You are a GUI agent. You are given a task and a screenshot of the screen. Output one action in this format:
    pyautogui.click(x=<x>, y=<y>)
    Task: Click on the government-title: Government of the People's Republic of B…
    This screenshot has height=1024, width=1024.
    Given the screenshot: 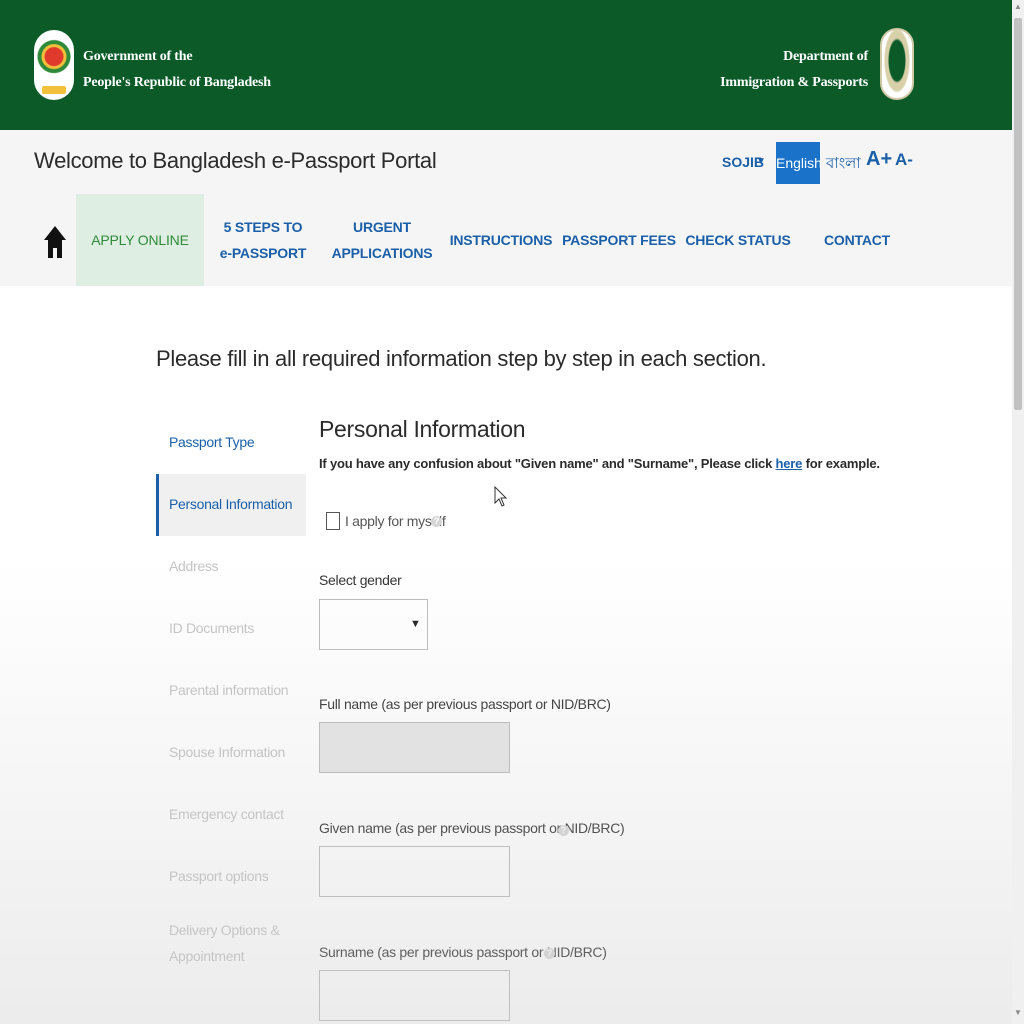 What is the action you would take?
    pyautogui.click(x=177, y=70)
    